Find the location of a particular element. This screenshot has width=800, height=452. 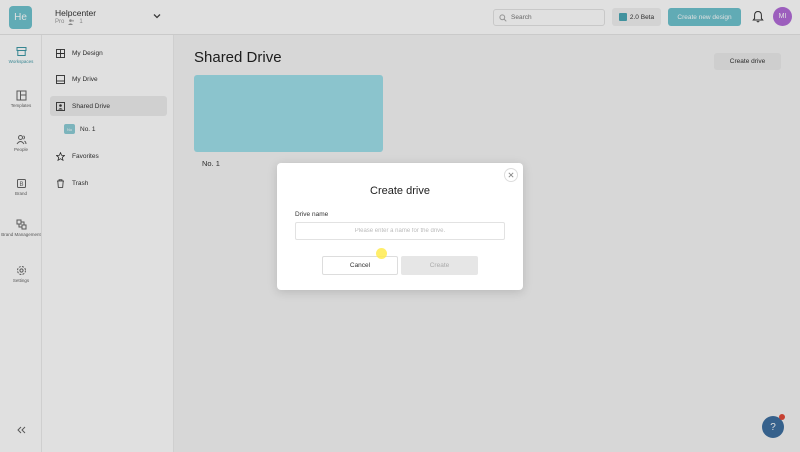

create-button: Create is located at coordinates (439, 265).